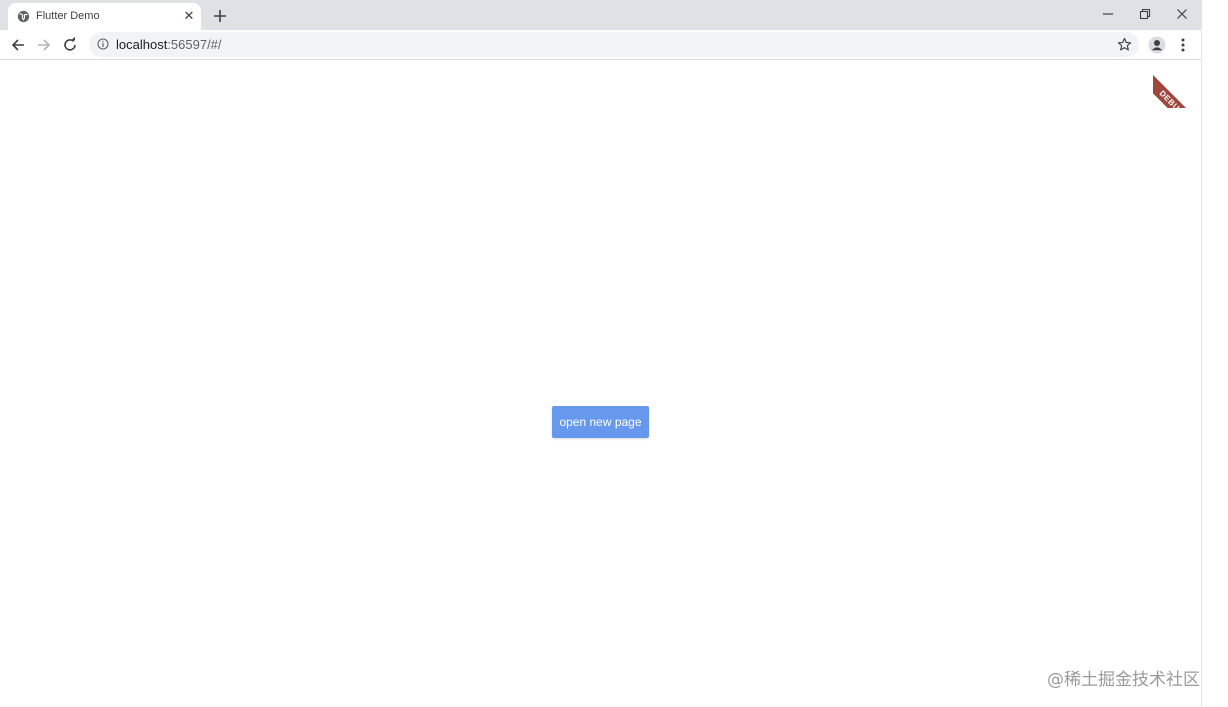 The height and width of the screenshot is (707, 1228). I want to click on kebab-menu-icon, so click(1183, 45).